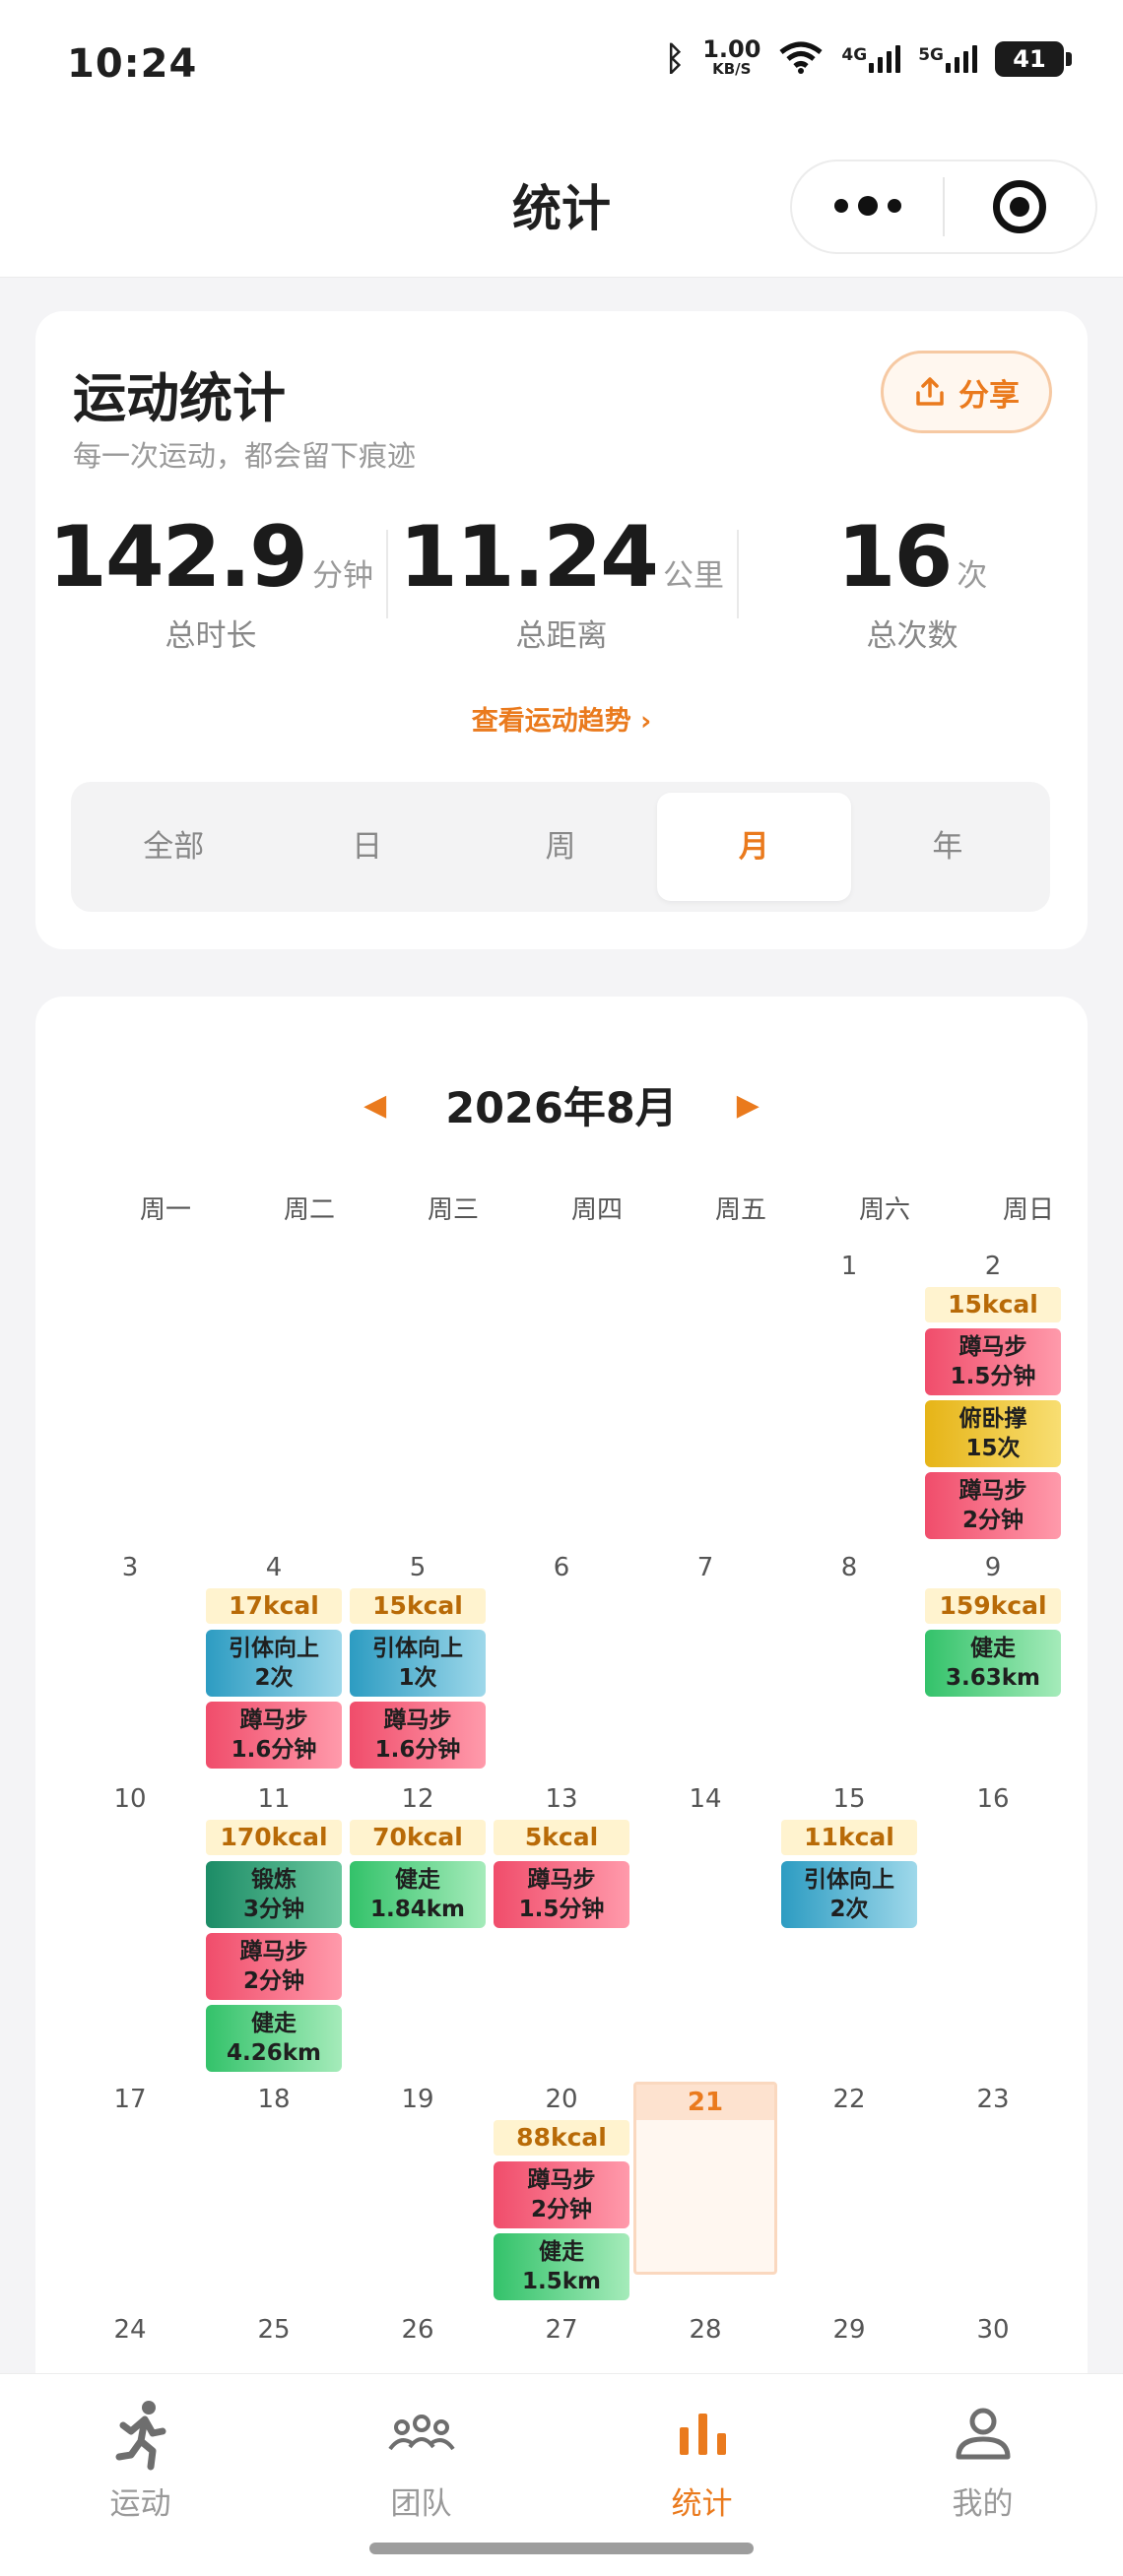 This screenshot has height=2576, width=1123. I want to click on day-number: 14, so click(705, 1799).